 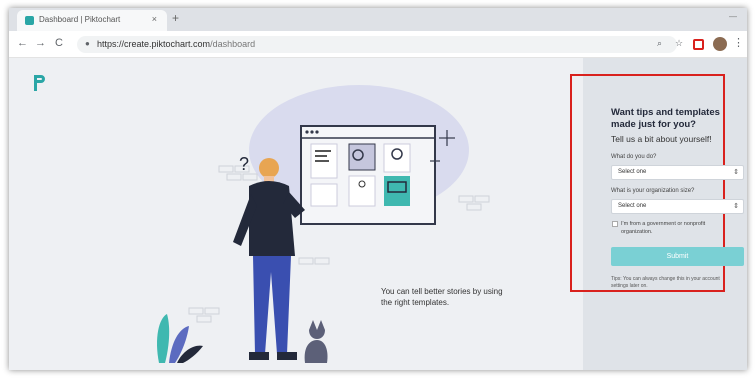 What do you see at coordinates (40, 43) in the screenshot?
I see `forward-icon: →` at bounding box center [40, 43].